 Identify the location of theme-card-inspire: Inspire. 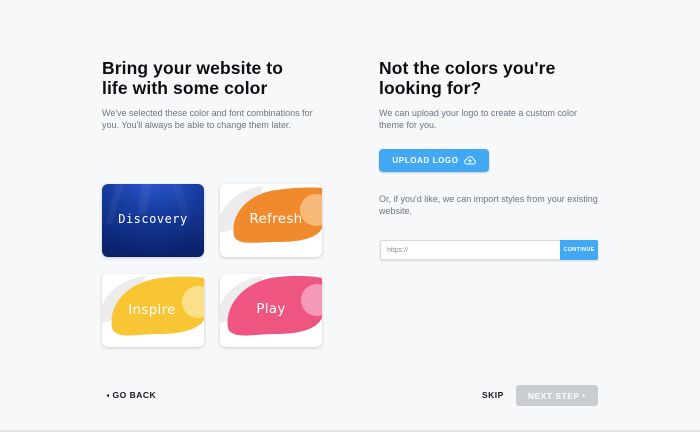
(153, 310).